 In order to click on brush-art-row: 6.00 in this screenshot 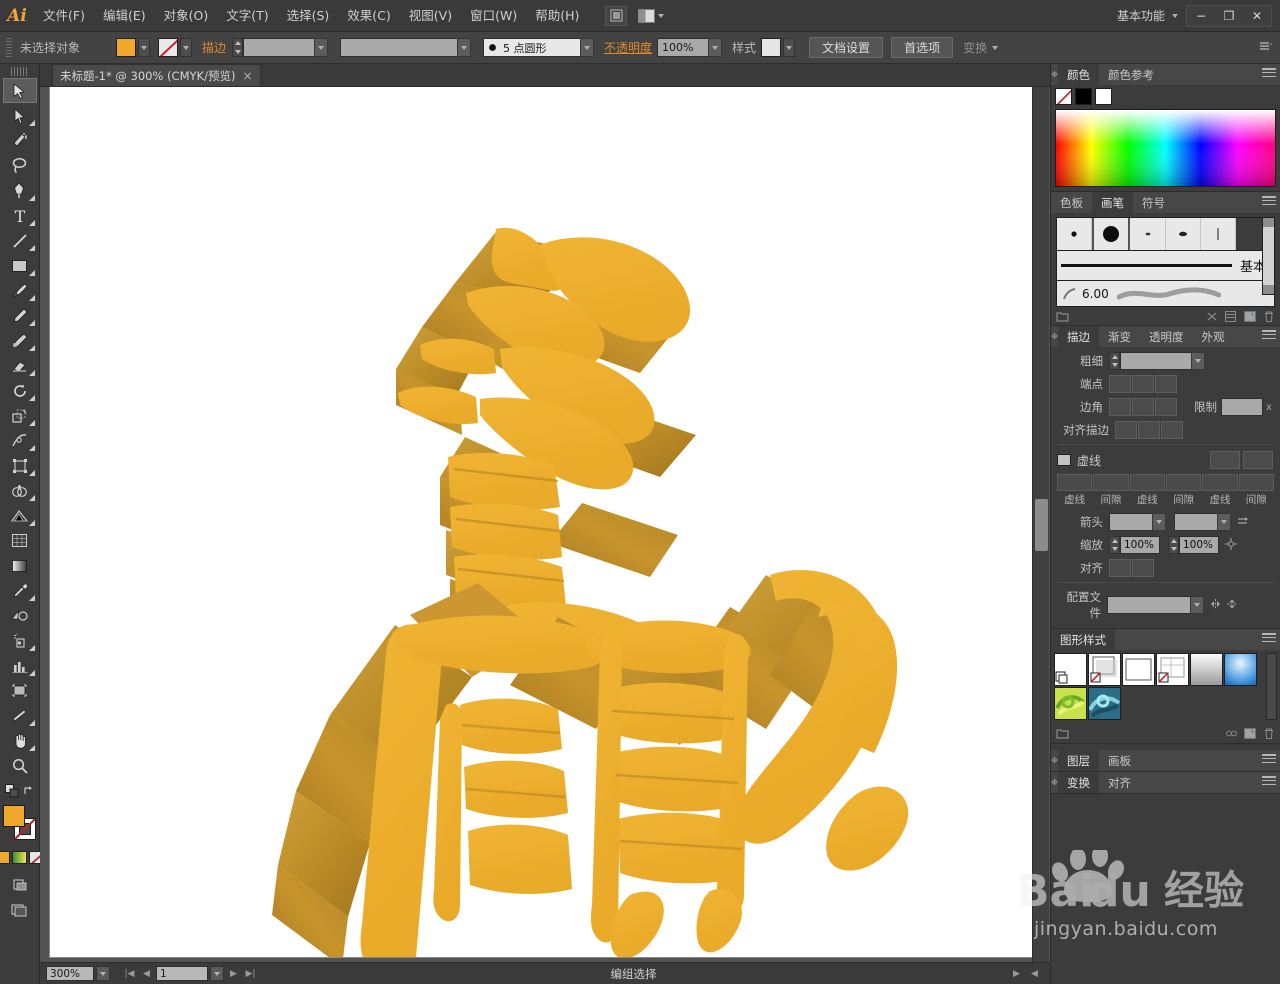, I will do `click(1165, 294)`.